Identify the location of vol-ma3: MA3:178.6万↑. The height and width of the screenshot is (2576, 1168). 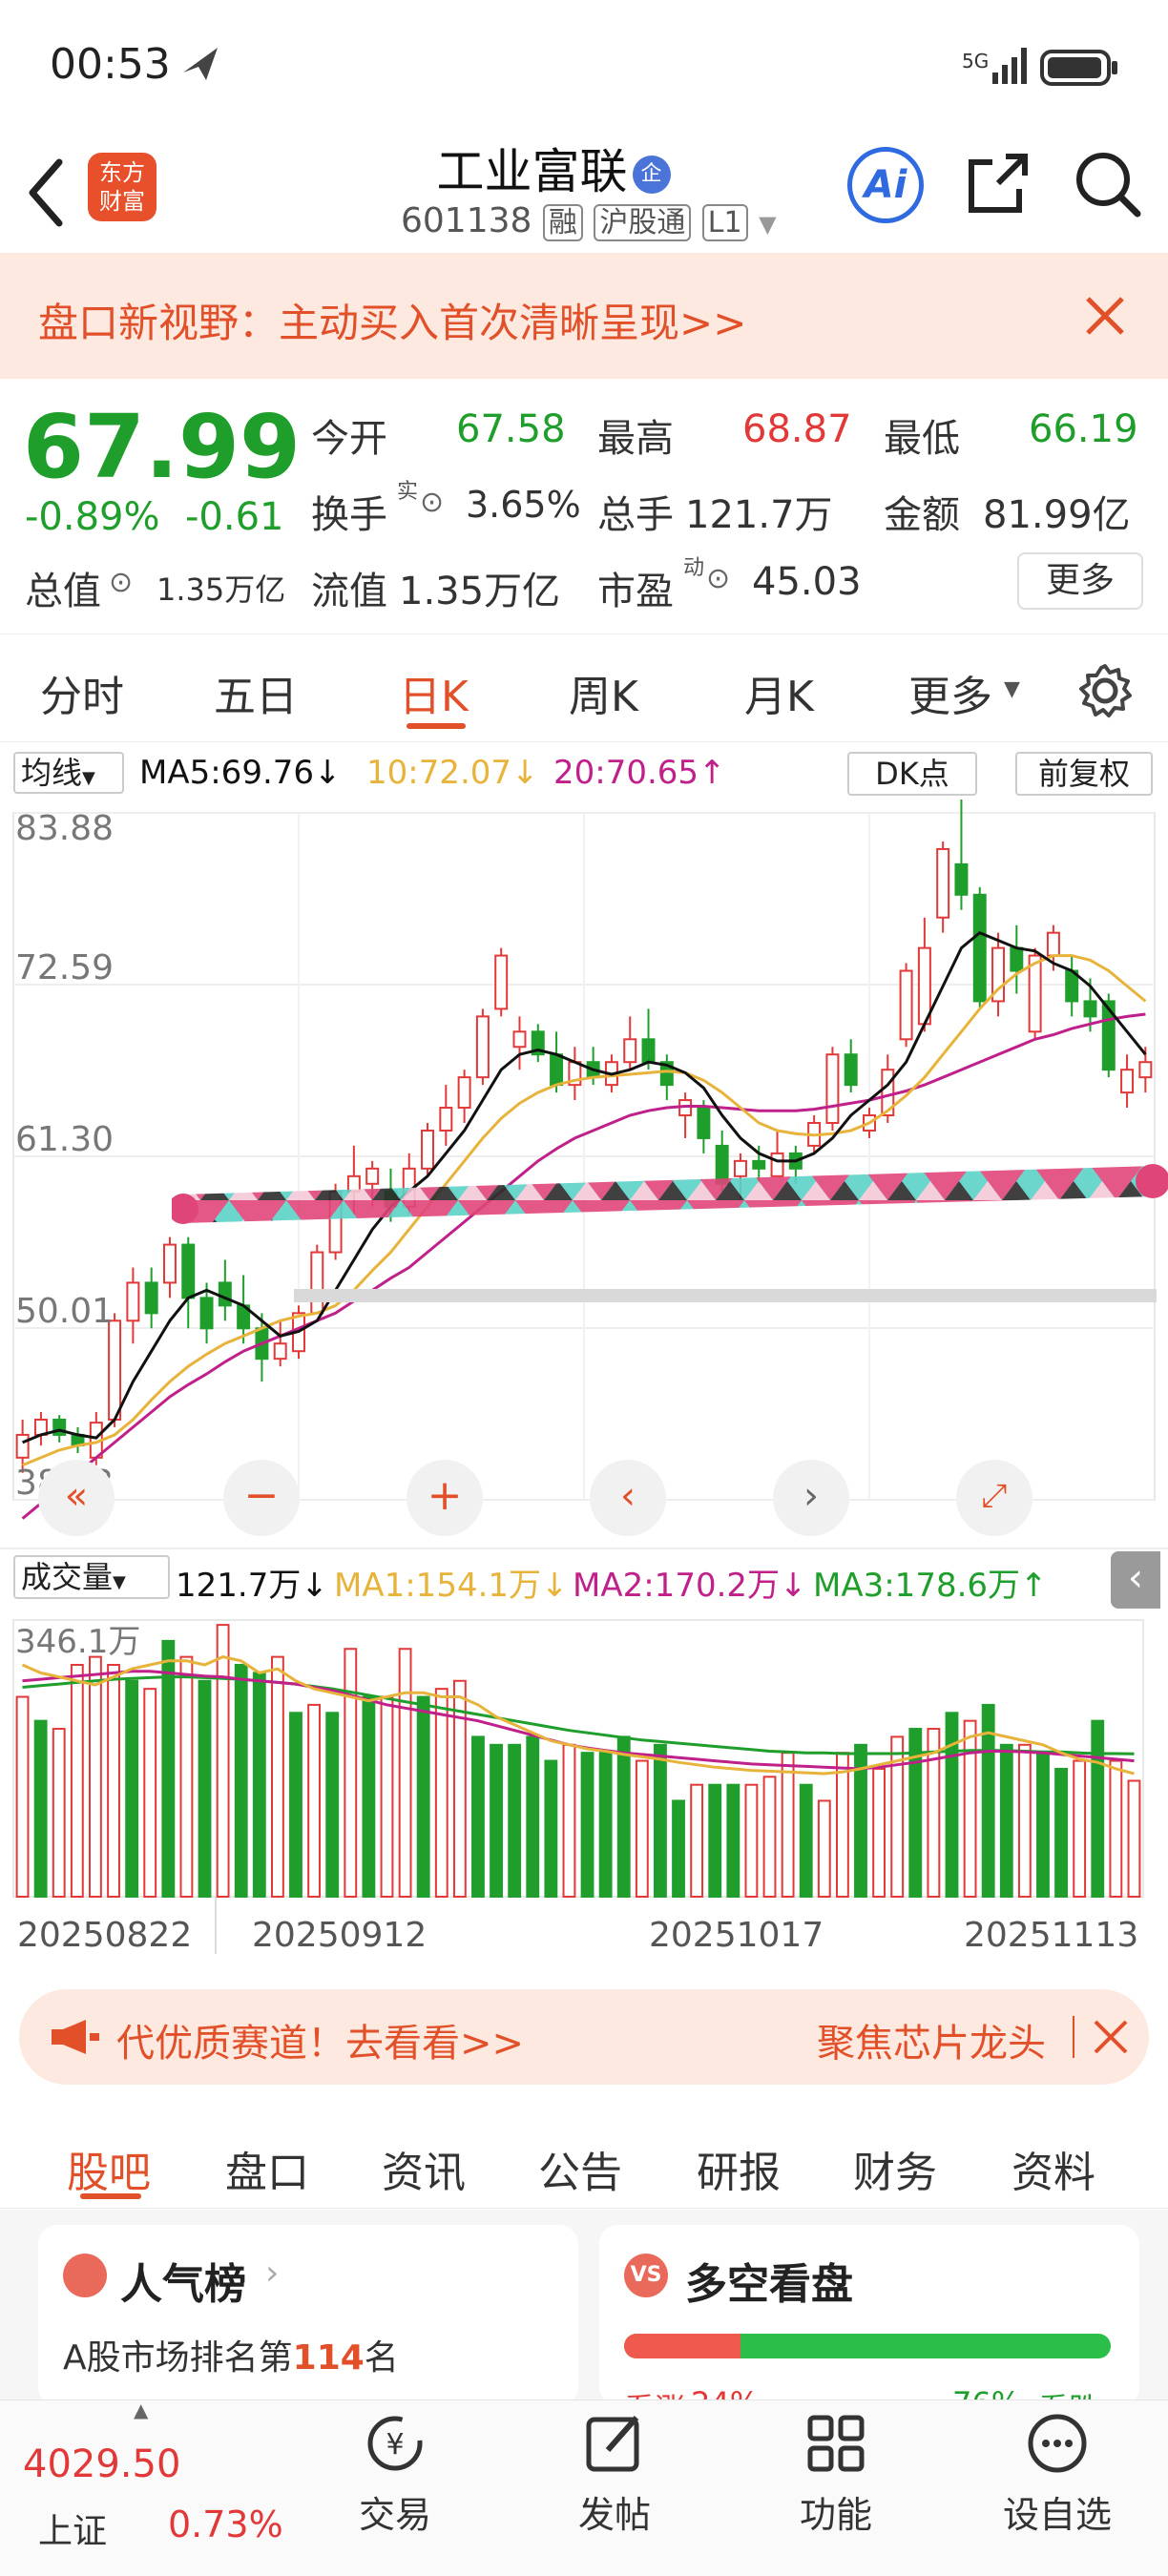
(930, 1586).